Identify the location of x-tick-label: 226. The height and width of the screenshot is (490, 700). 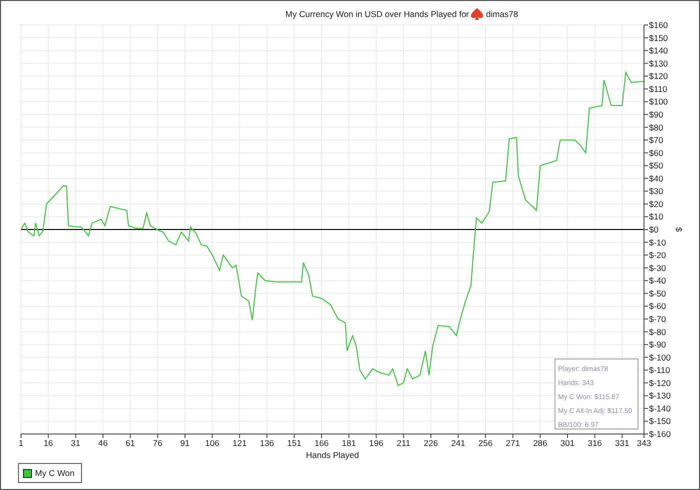
(431, 443).